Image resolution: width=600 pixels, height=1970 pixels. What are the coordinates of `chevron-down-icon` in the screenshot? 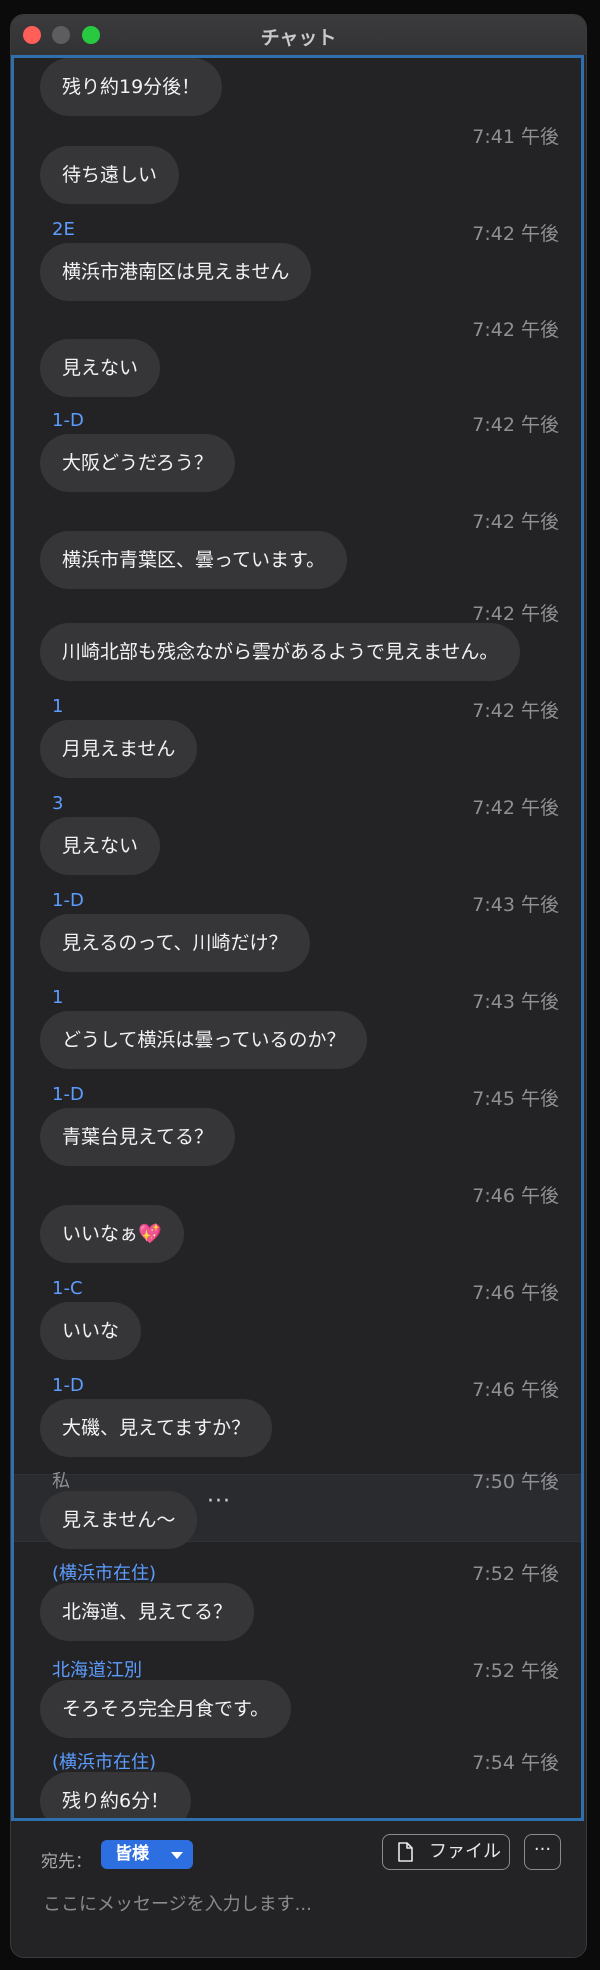 It's located at (177, 1855).